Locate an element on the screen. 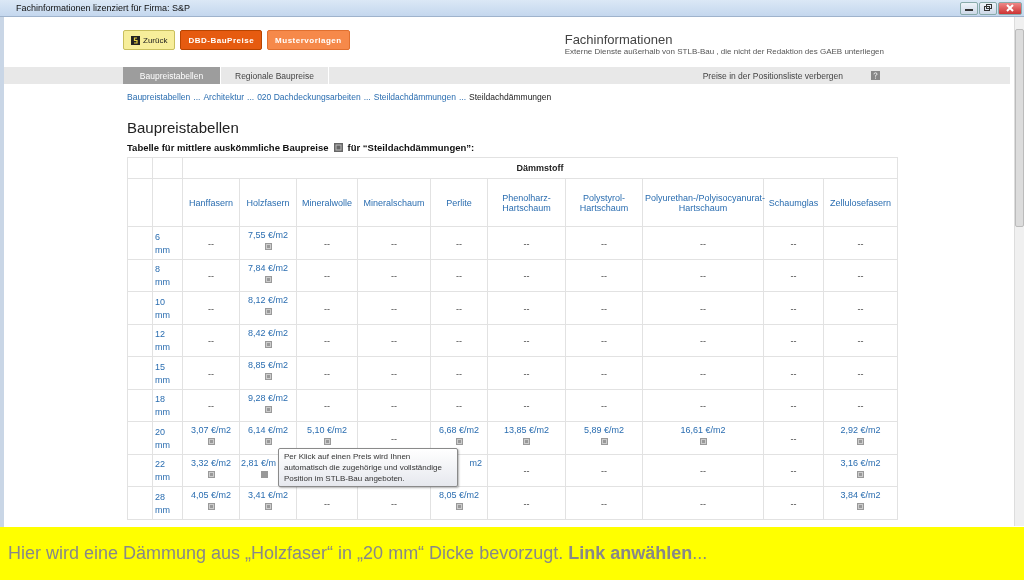  thickness-cell: 15 mm is located at coordinates (167, 372).